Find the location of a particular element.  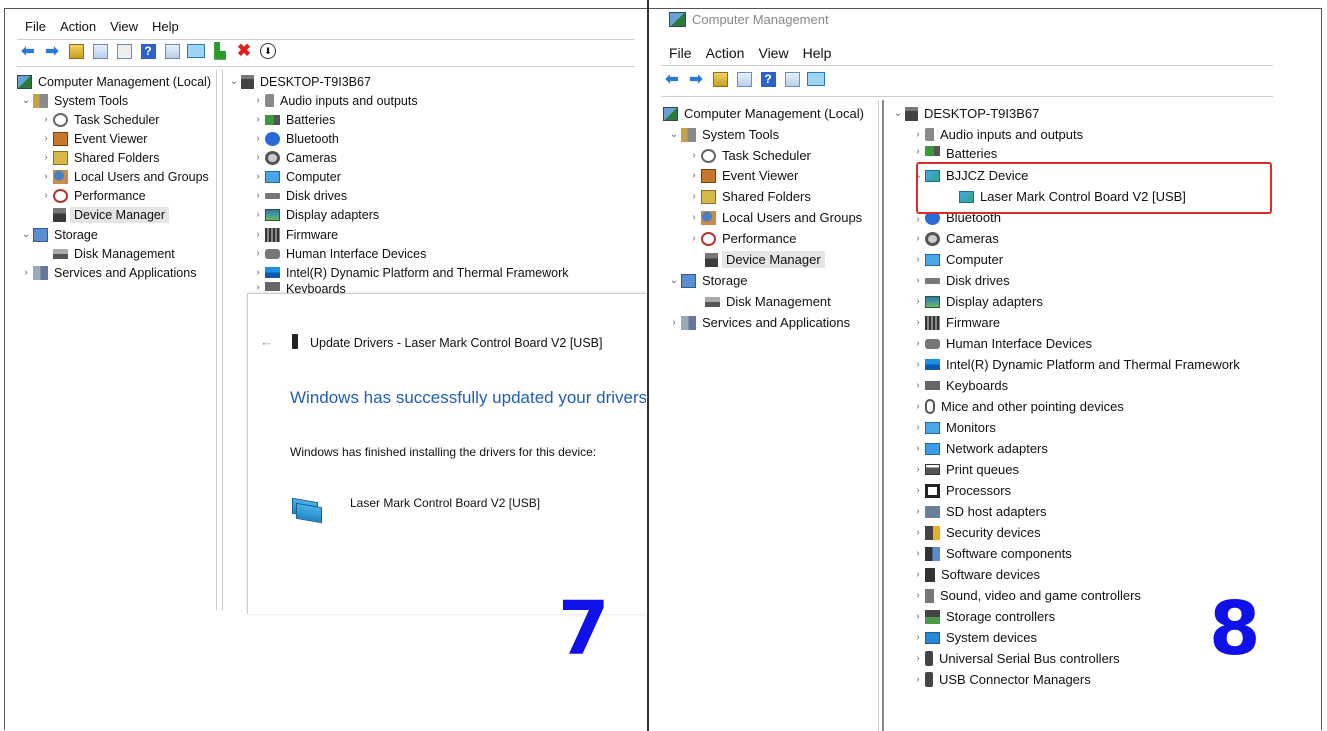

tree-device-manager: Device Manager is located at coordinates (111, 214).